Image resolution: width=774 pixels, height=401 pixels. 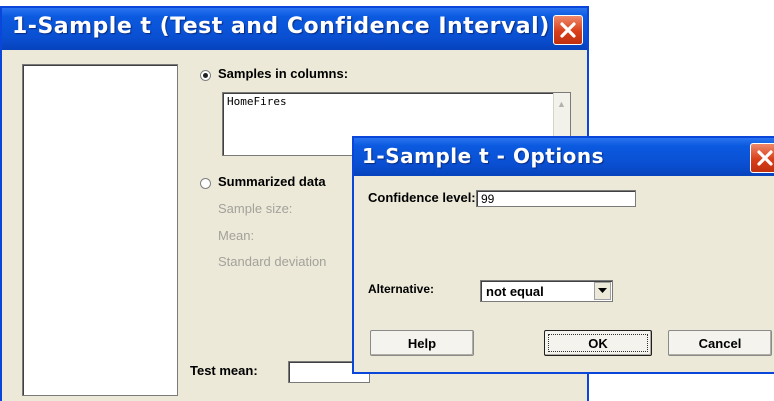 I want to click on options-close-button, so click(x=762, y=158).